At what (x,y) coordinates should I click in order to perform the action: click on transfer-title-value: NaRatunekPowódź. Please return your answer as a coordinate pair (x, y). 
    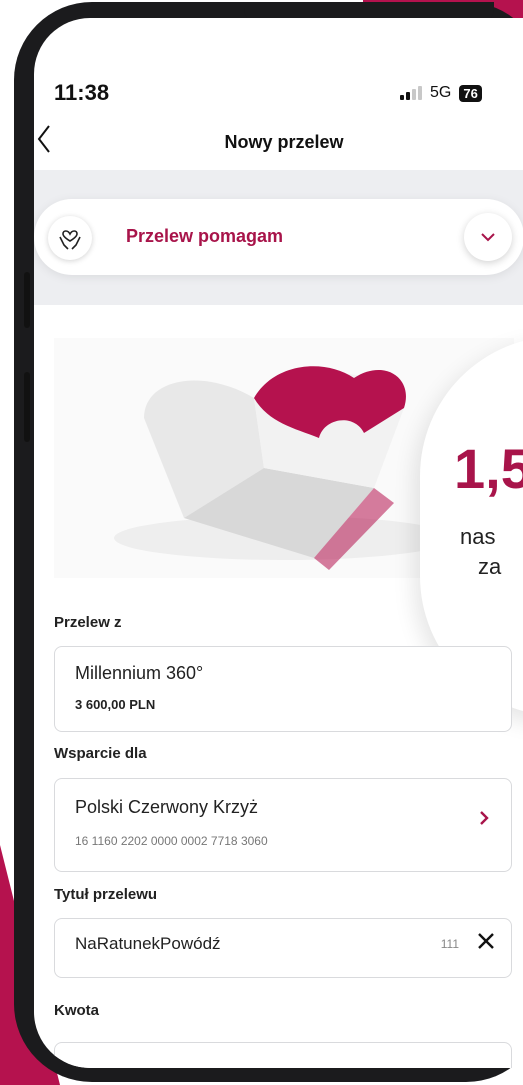
    Looking at the image, I should click on (148, 943).